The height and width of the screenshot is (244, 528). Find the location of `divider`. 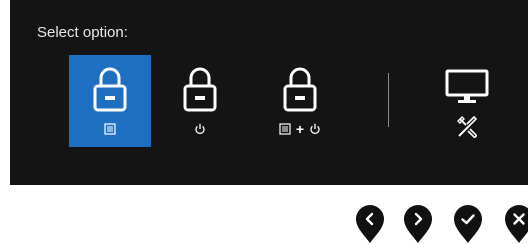

divider is located at coordinates (388, 100).